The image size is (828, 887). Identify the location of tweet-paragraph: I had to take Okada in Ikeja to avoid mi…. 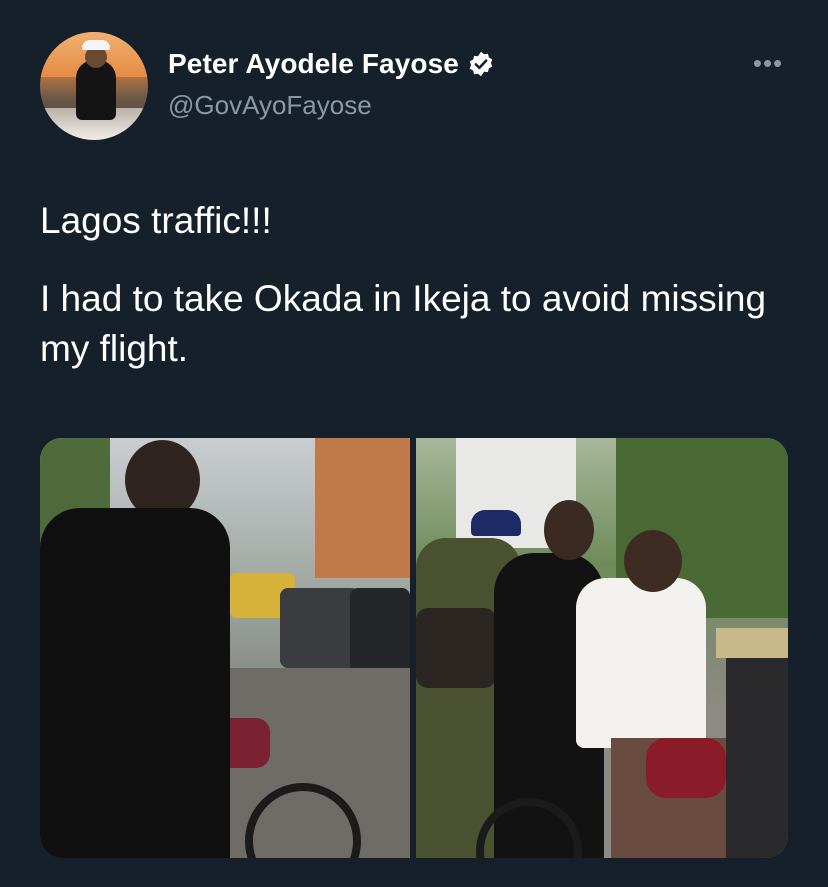
(403, 323).